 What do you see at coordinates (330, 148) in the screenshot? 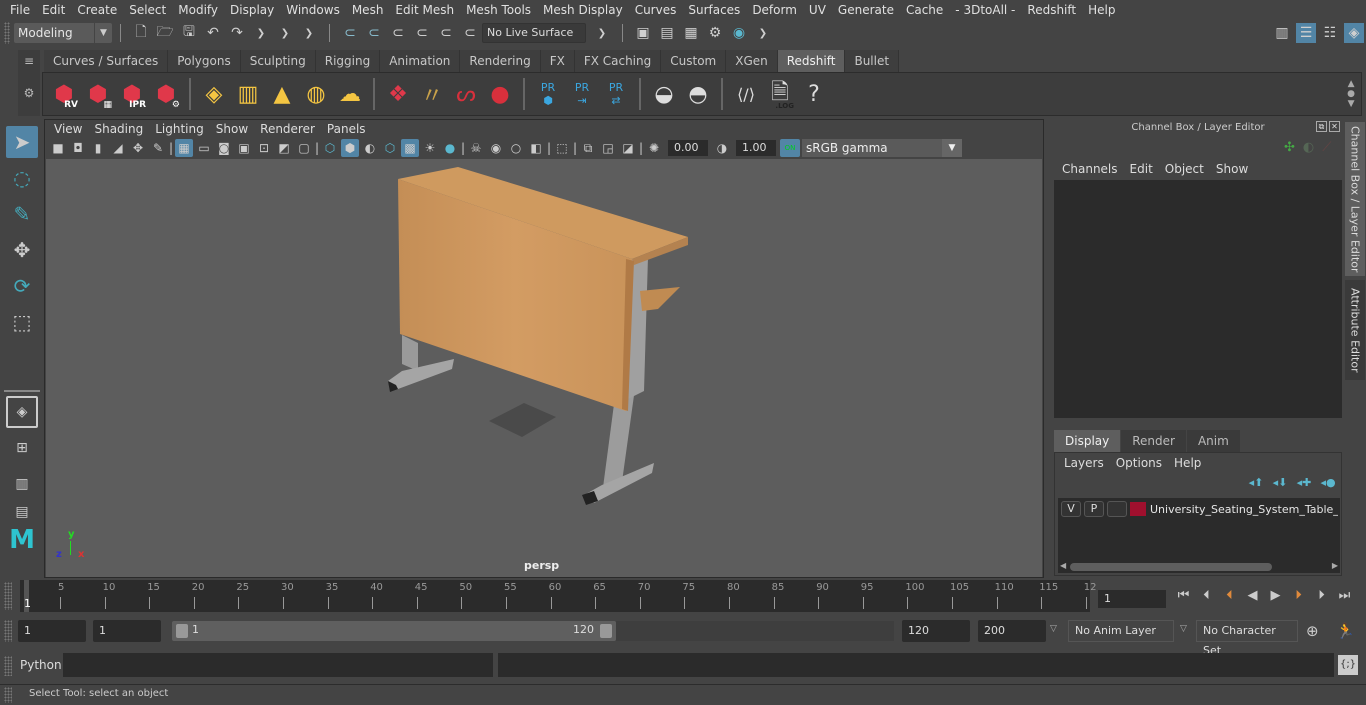
I see `wireframe-icon: ⬡` at bounding box center [330, 148].